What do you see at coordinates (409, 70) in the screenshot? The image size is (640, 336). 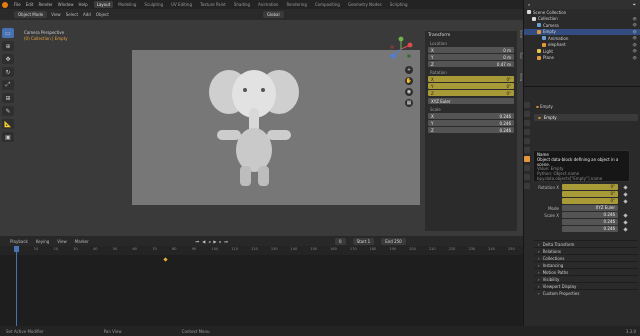 I see `zoom-icon: +` at bounding box center [409, 70].